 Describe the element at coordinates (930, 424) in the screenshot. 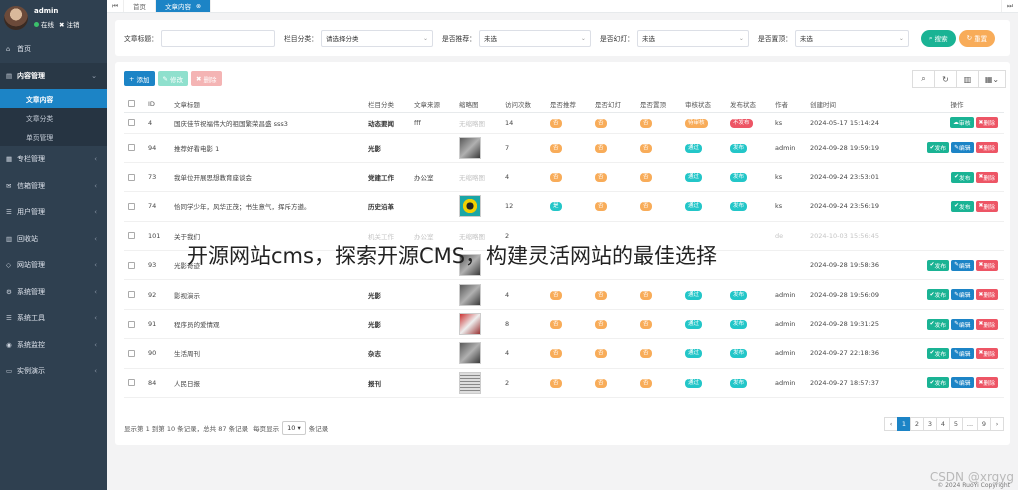

I see `page-button: 3` at that location.